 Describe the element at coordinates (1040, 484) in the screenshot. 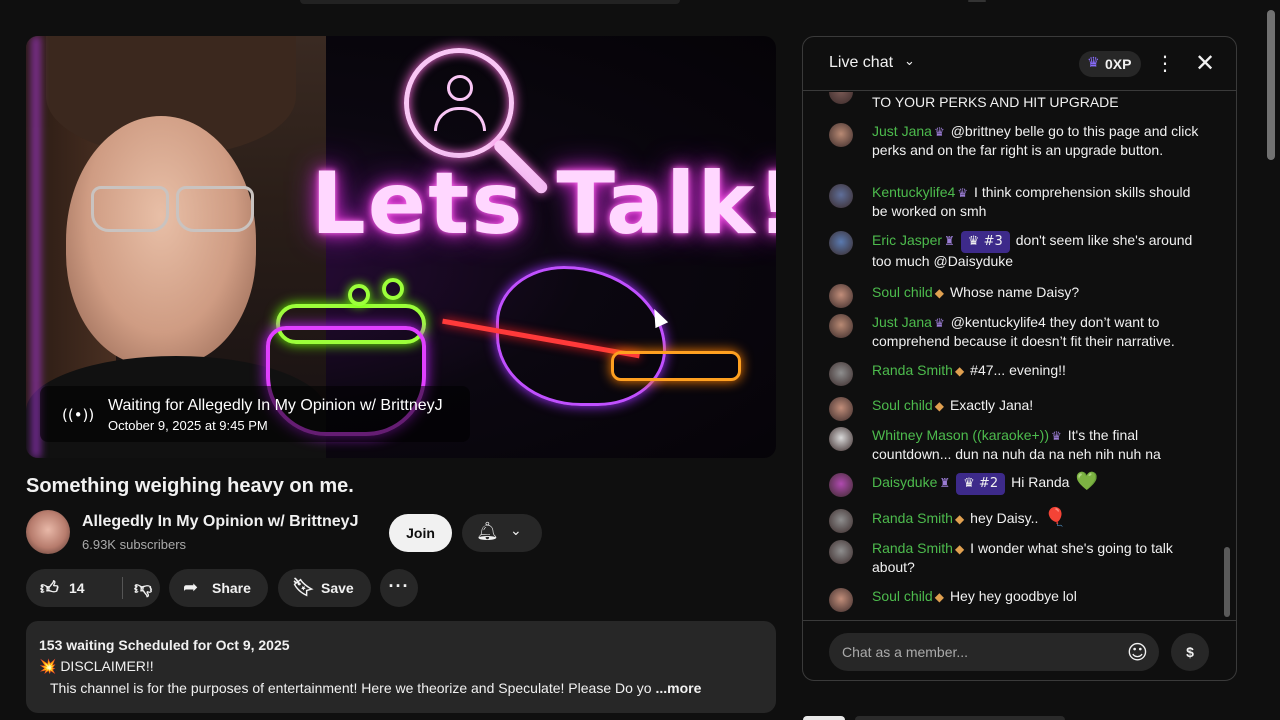

I see `chat-message-body: Daisyduke ♜ ♛ #2 Hi Randa 💚` at that location.